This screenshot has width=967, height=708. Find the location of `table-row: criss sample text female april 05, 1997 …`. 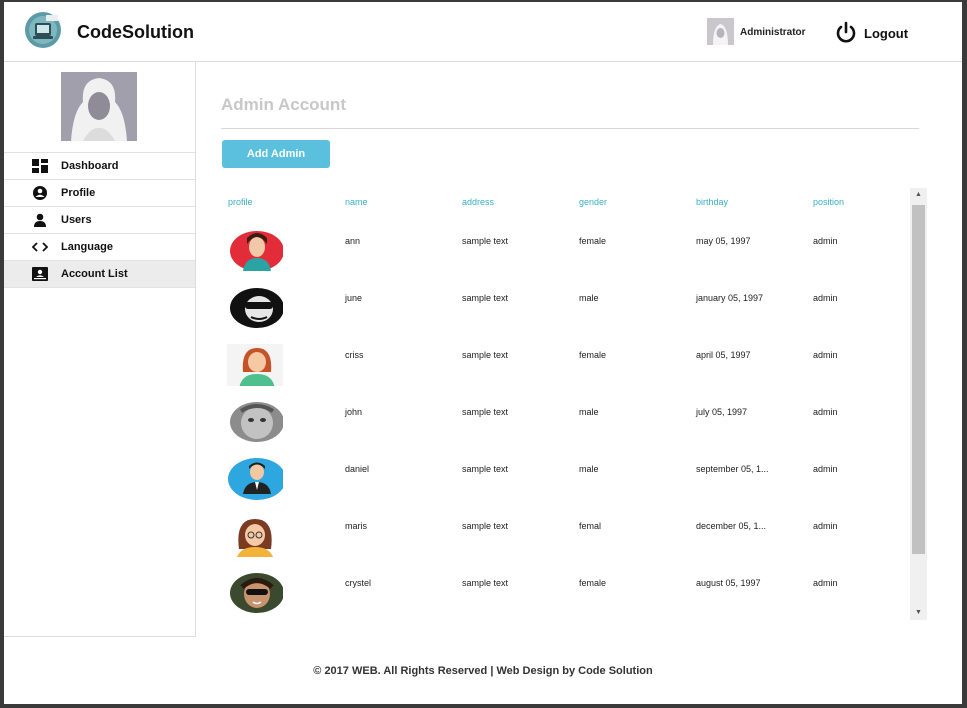

table-row: criss sample text female april 05, 1997 … is located at coordinates (566, 366).